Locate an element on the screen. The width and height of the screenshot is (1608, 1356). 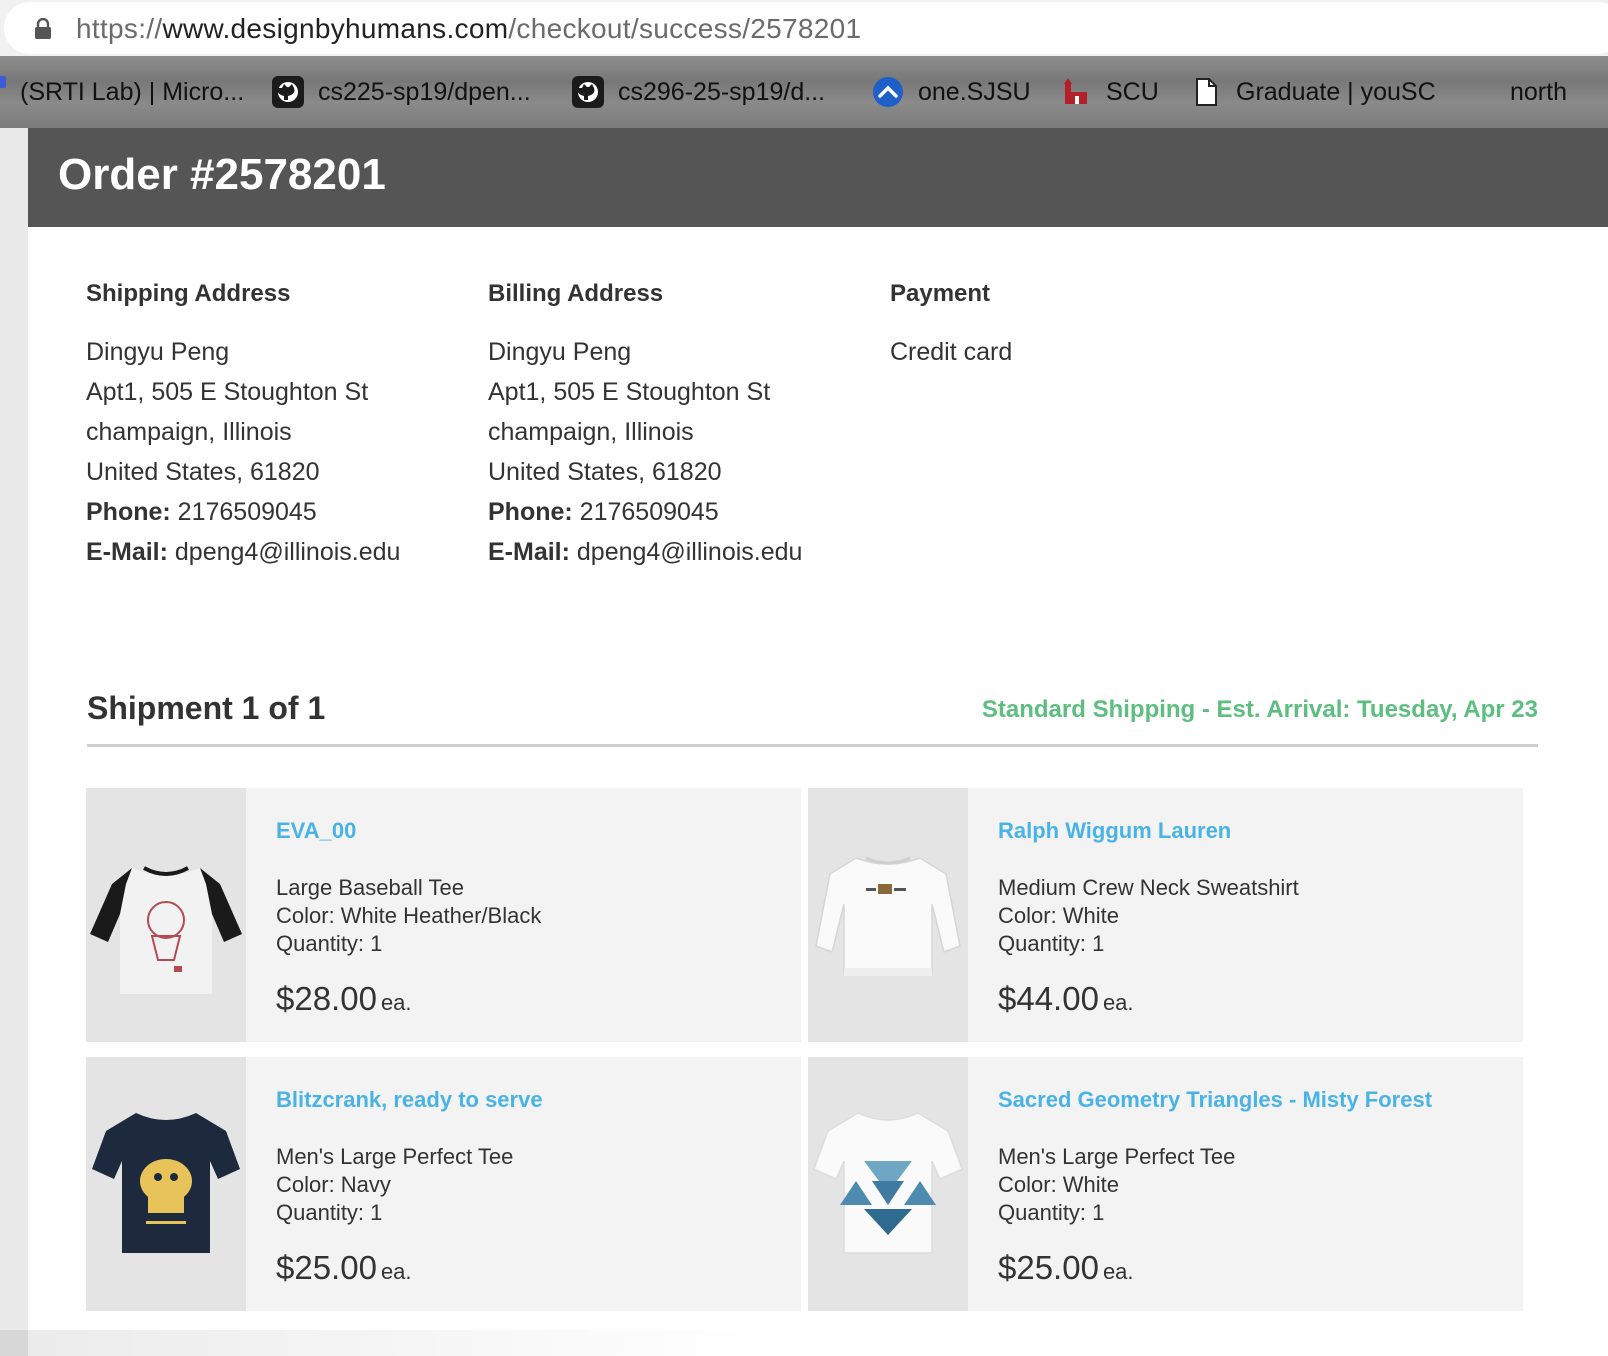
scu-icon is located at coordinates (1075, 91).